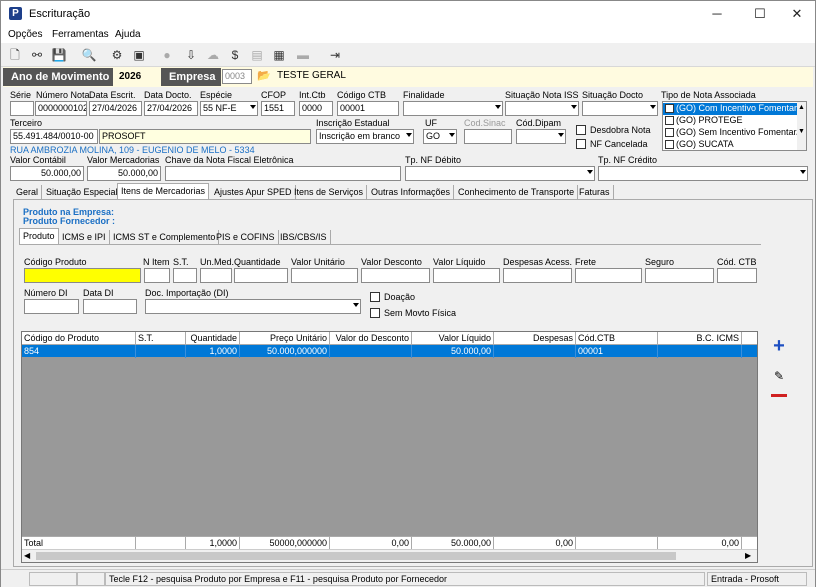 This screenshot has width=816, height=587. I want to click on intctb-field: 0000, so click(316, 108).